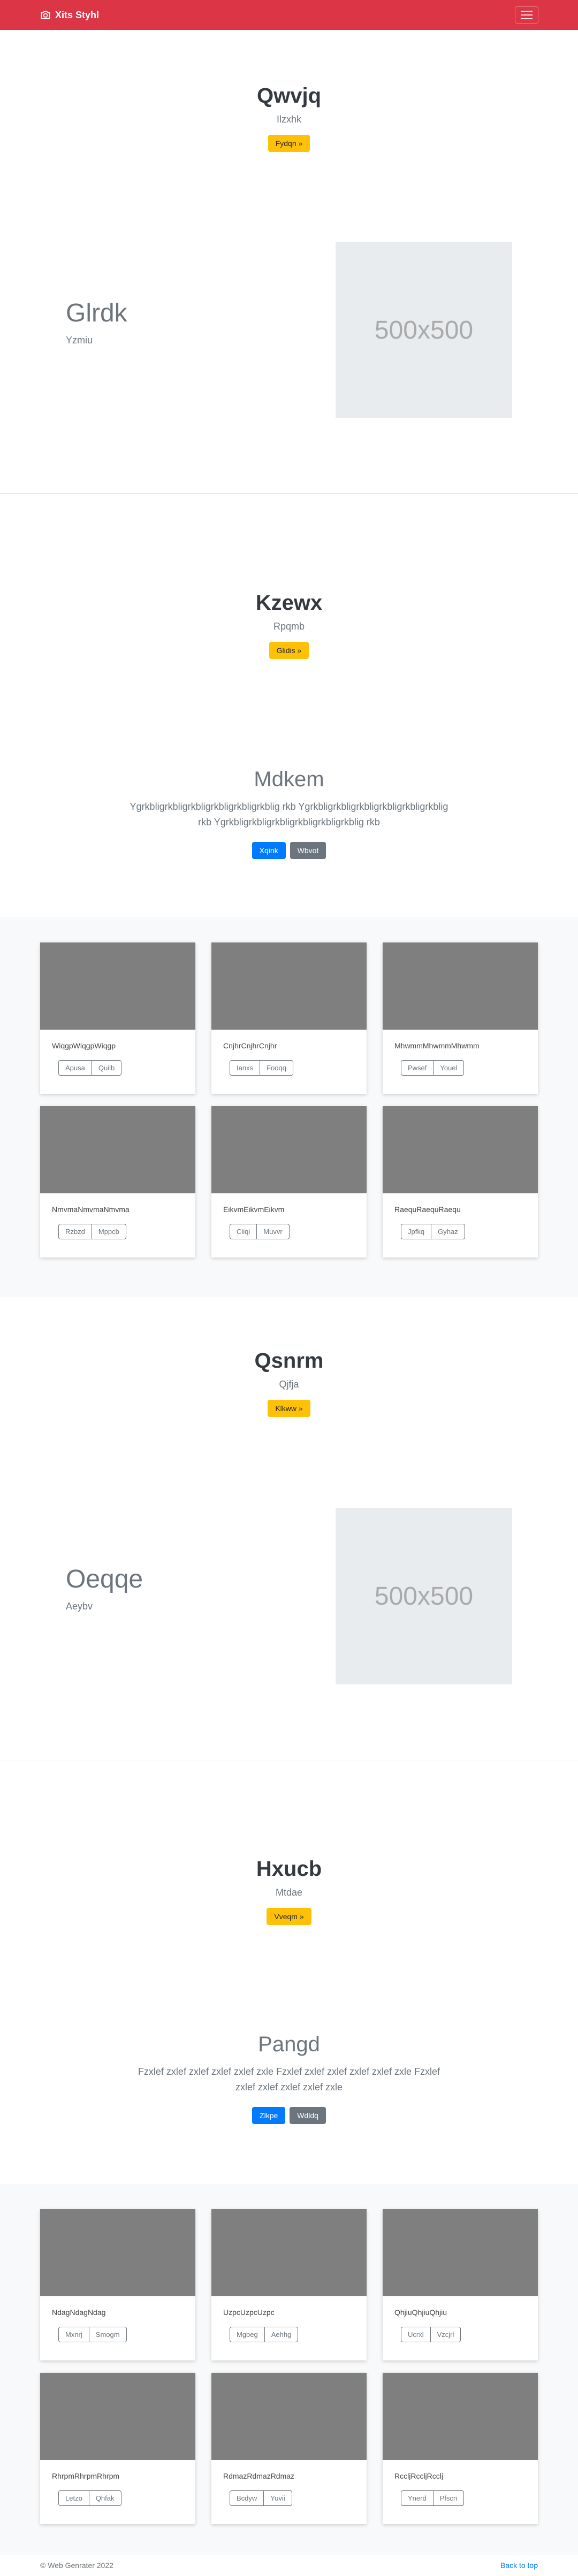  I want to click on button-row: Xqink Wbvot, so click(289, 850).